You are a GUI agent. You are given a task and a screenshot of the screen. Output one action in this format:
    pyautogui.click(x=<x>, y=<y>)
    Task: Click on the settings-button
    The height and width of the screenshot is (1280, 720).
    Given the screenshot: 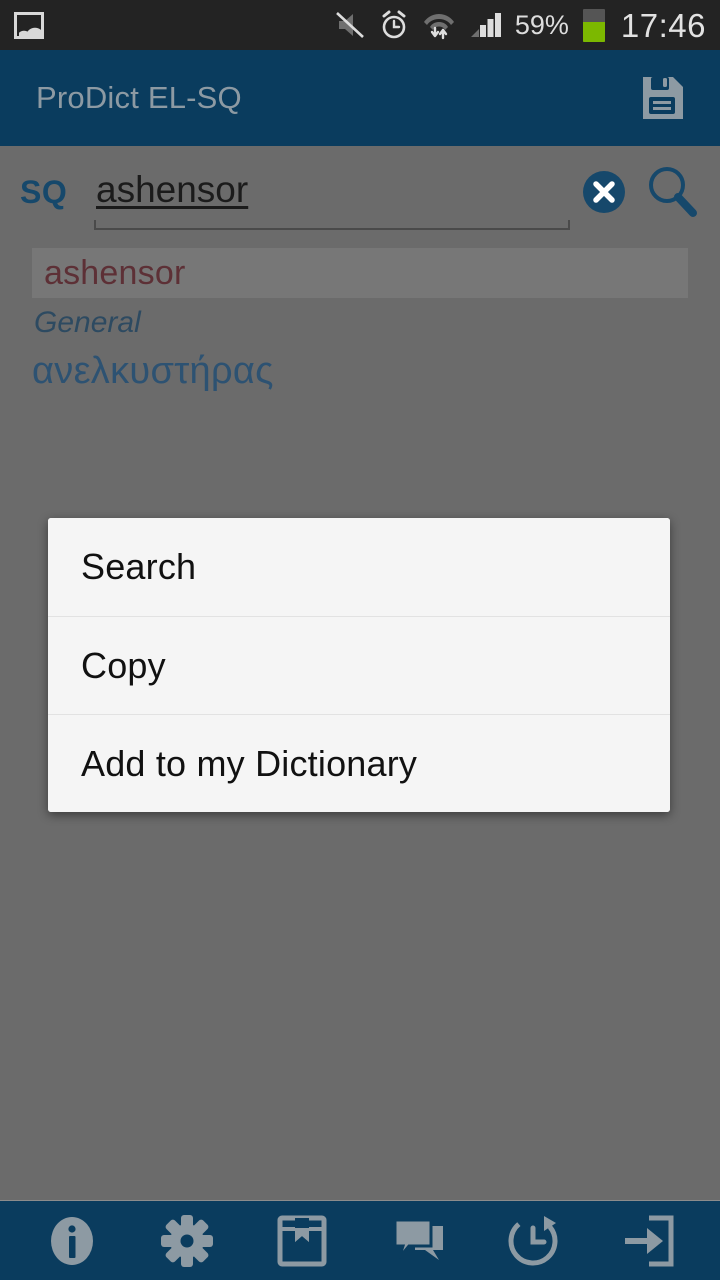 What is the action you would take?
    pyautogui.click(x=187, y=1241)
    